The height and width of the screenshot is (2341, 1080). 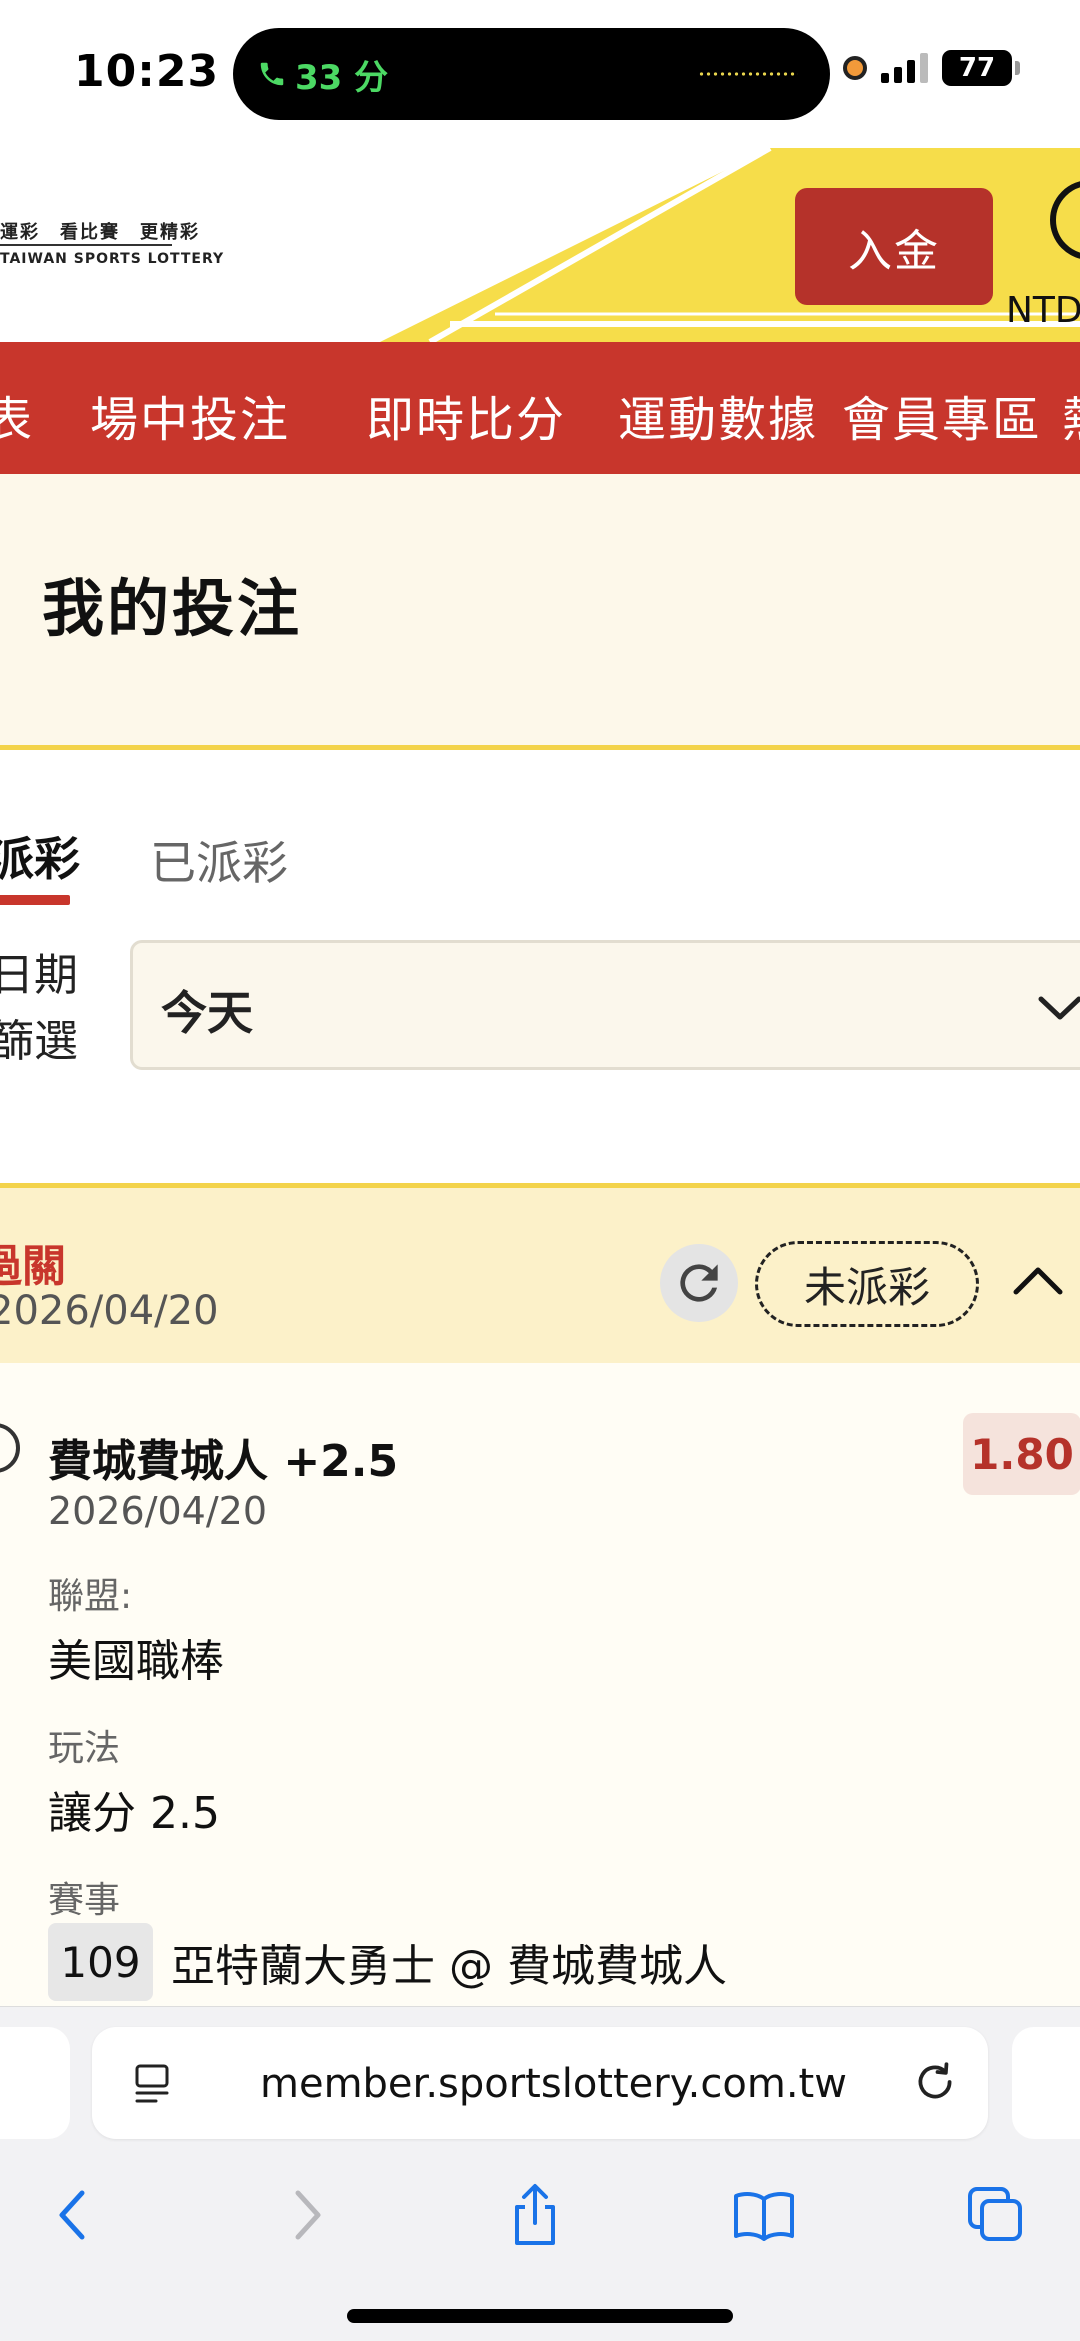 What do you see at coordinates (136, 1661) in the screenshot?
I see `league-value: 美國職棒` at bounding box center [136, 1661].